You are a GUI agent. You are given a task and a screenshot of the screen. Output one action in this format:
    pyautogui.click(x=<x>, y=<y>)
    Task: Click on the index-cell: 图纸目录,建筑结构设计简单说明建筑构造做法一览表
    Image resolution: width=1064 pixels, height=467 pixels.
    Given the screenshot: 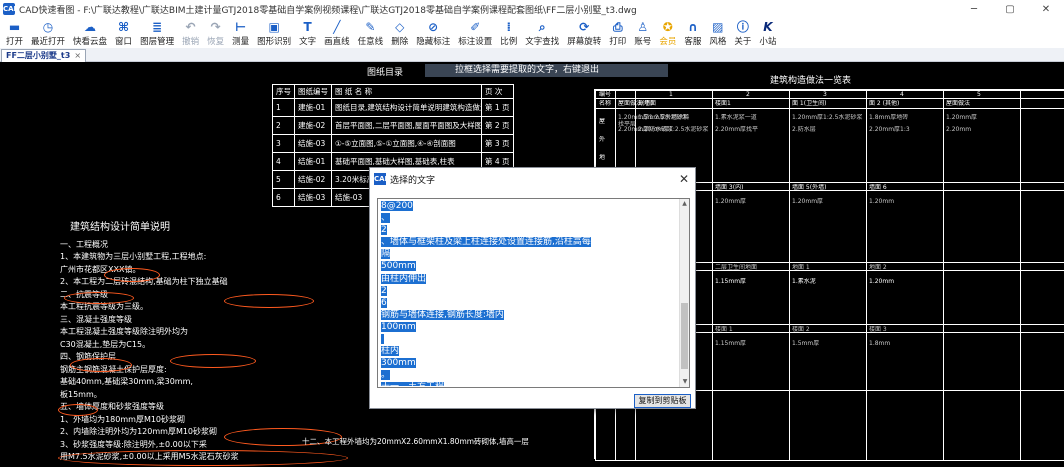 What is the action you would take?
    pyautogui.click(x=406, y=107)
    